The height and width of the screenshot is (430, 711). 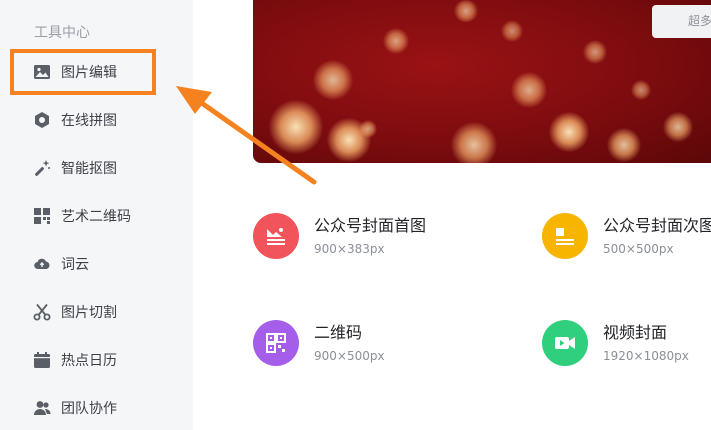 I want to click on video-camera-icon, so click(x=565, y=343).